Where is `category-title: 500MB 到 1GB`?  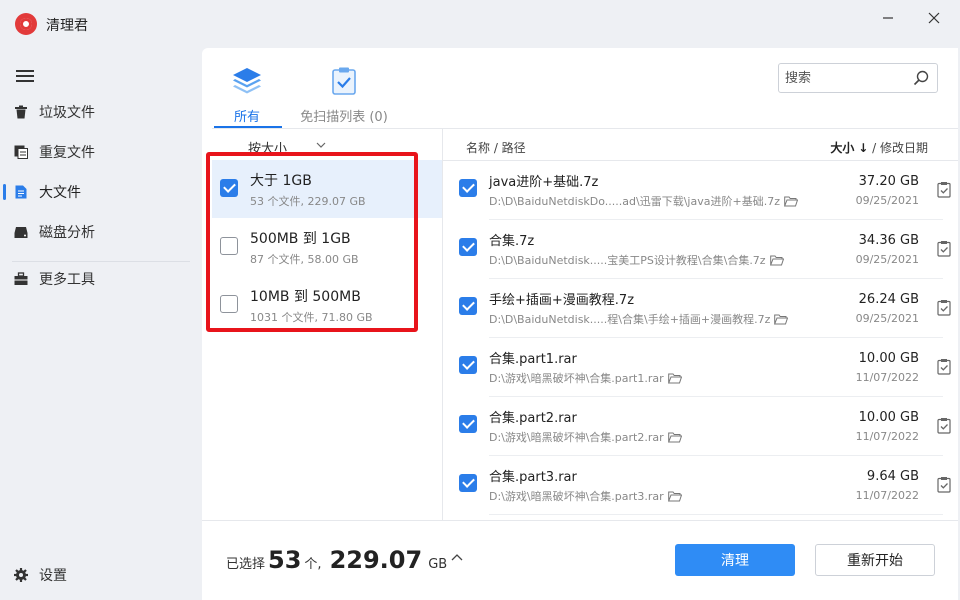
category-title: 500MB 到 1GB is located at coordinates (300, 239).